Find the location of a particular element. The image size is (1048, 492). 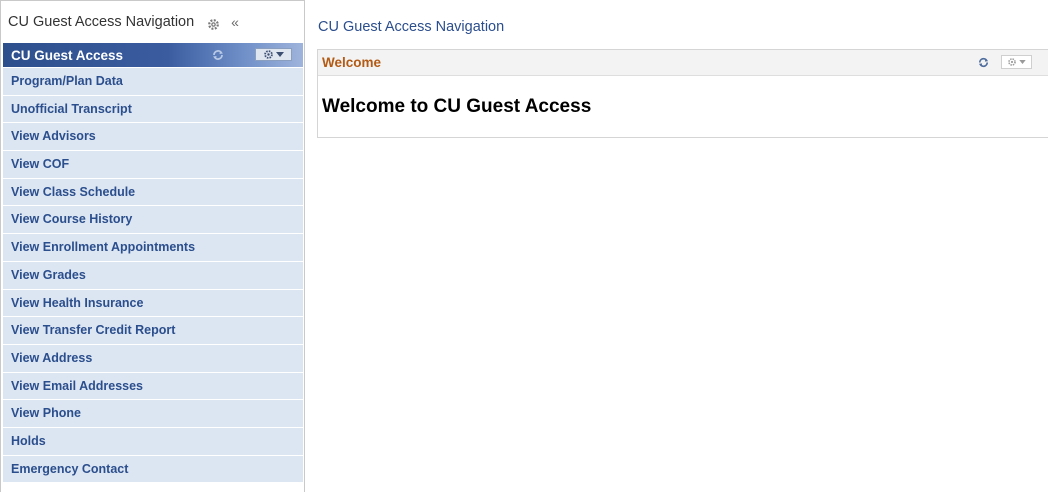

welcome-pagelet: Welcome Welcome to CU Guest Access is located at coordinates (682, 93).